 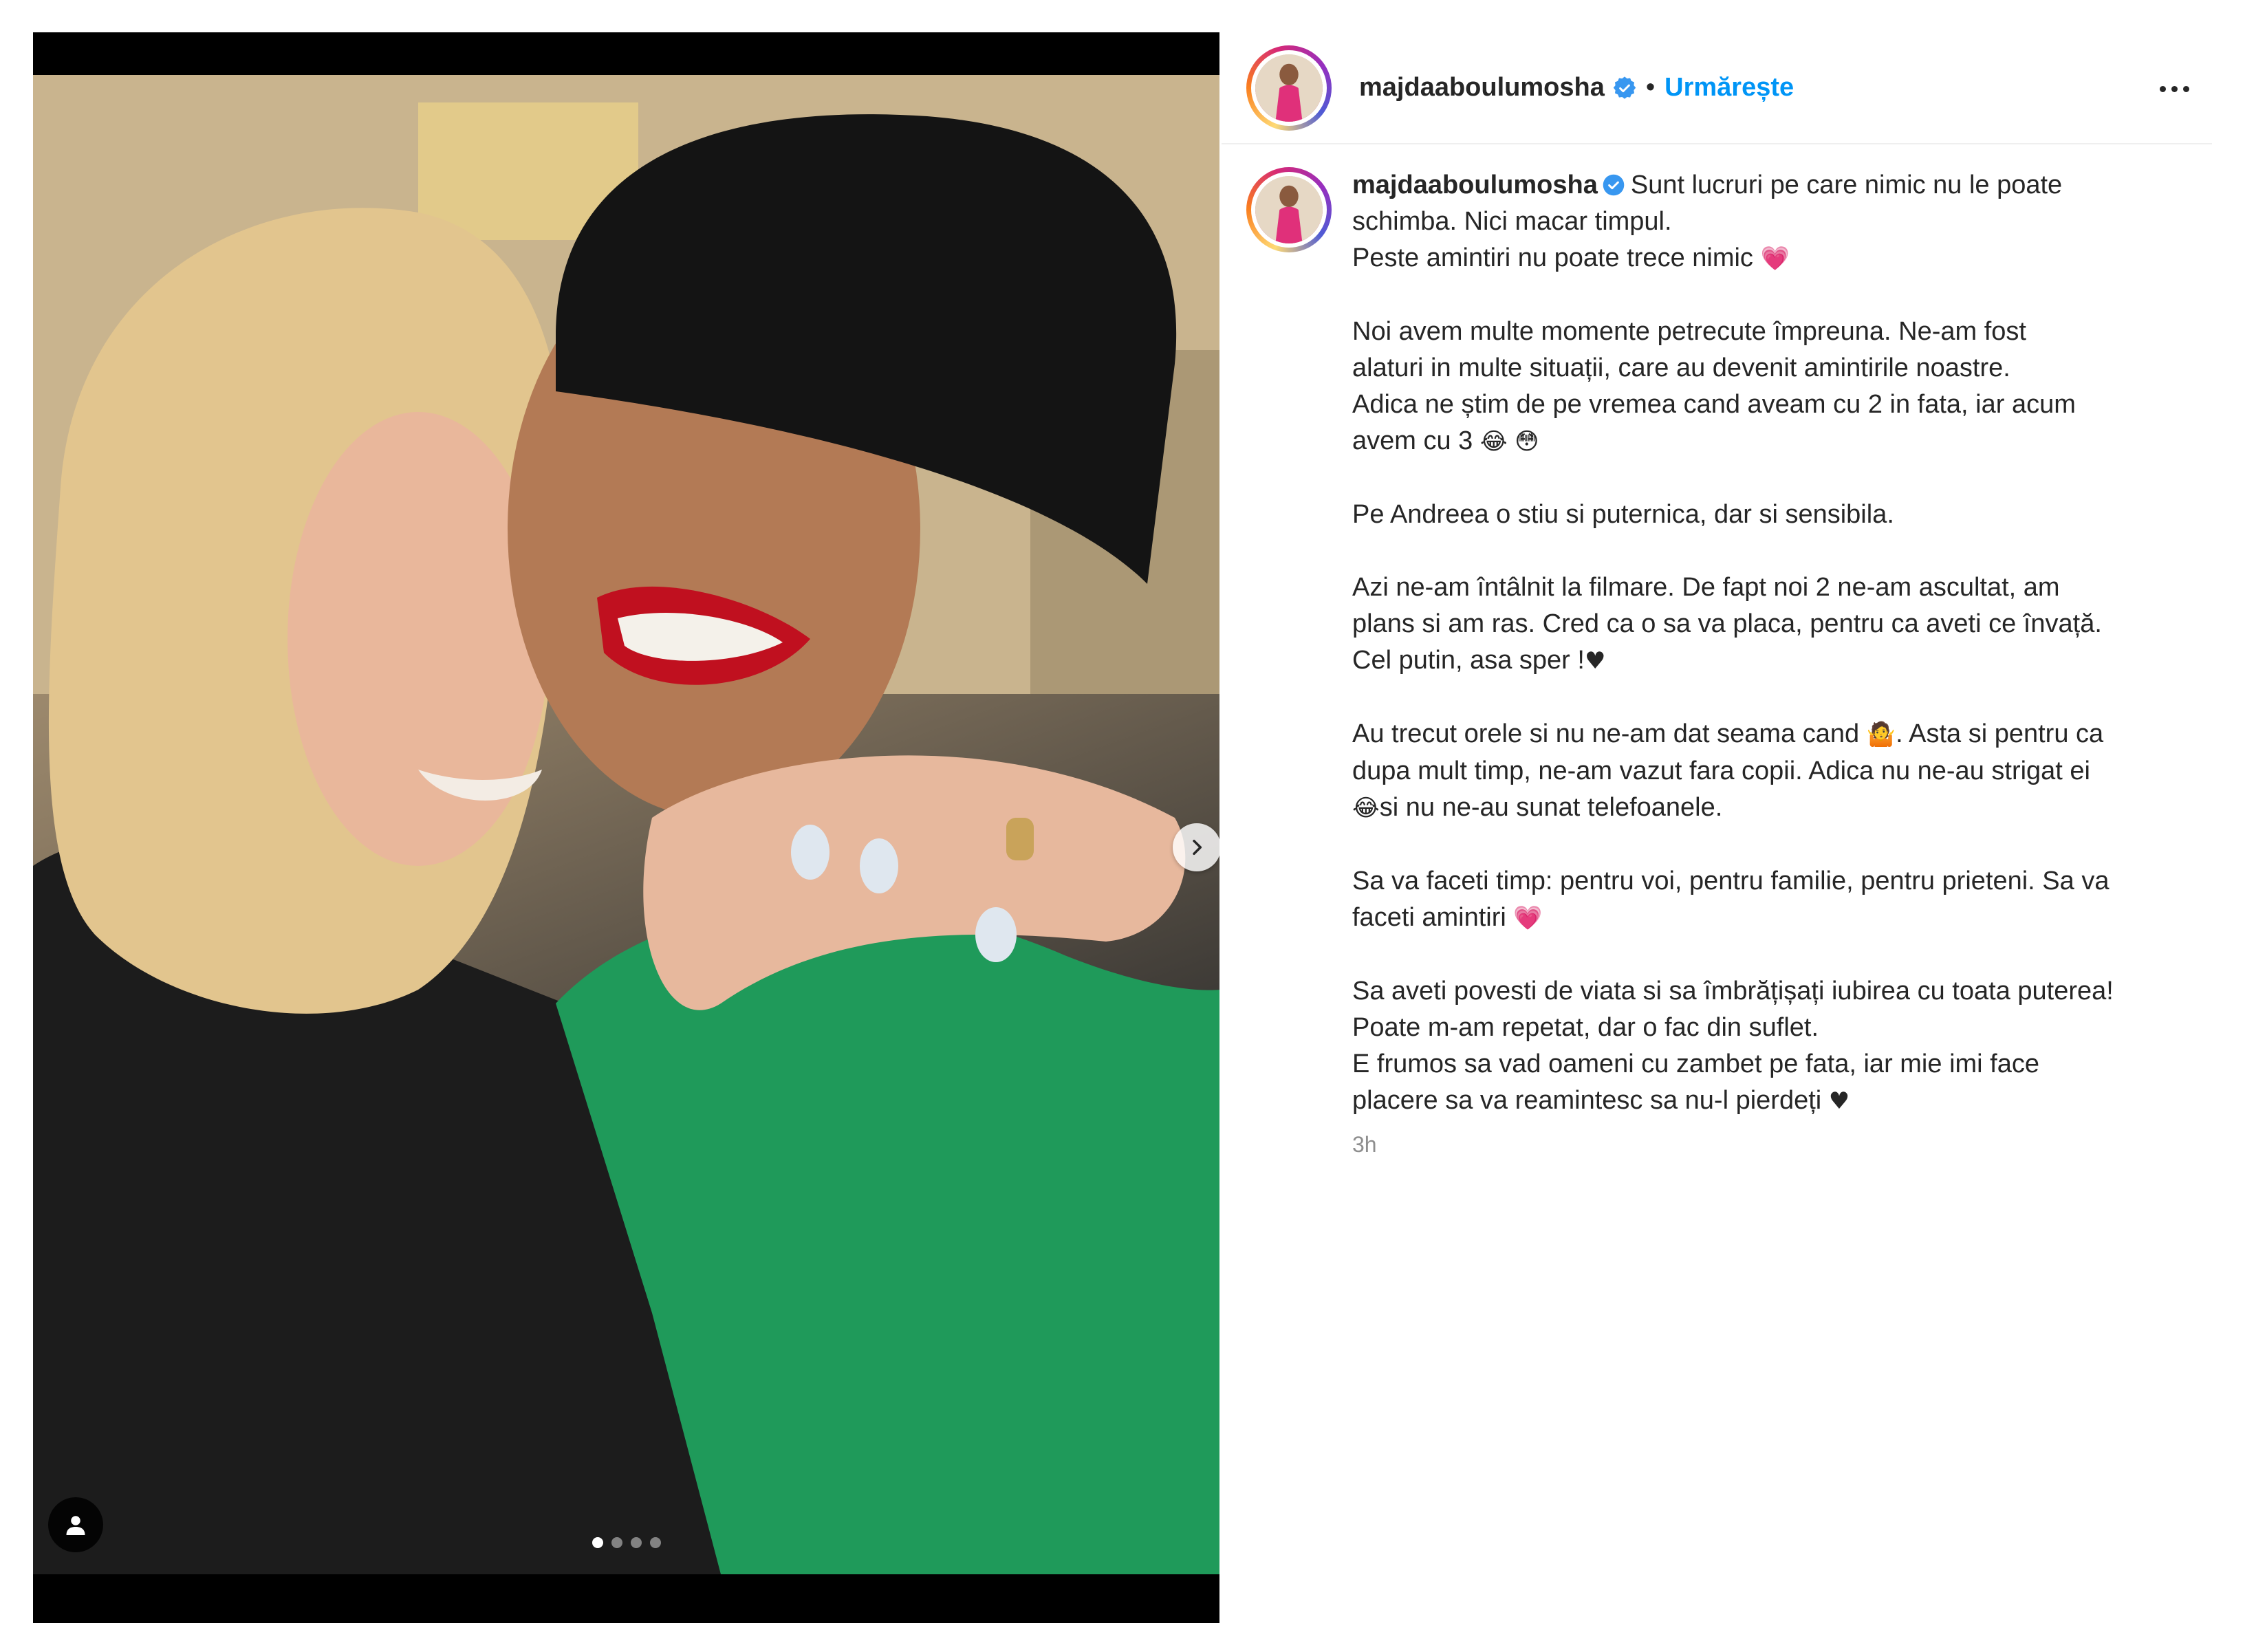 I want to click on caption-line: Peste amintiri nu poate trece nimic 💗, so click(x=1772, y=258).